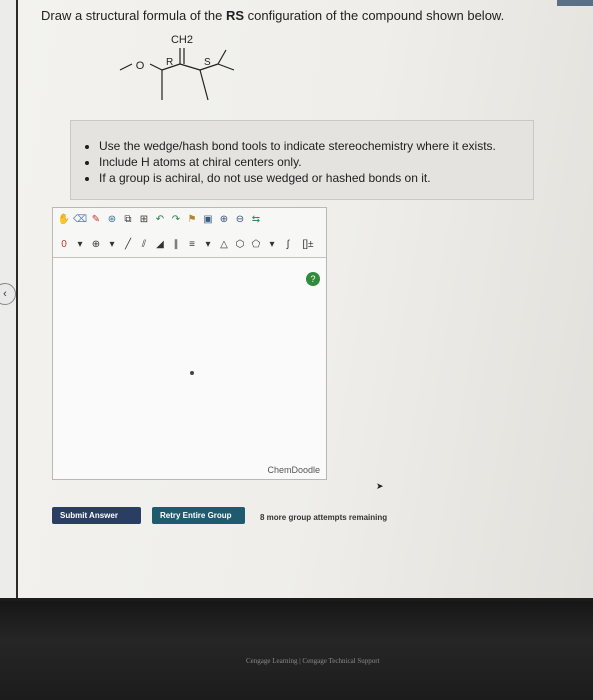 This screenshot has width=593, height=700. I want to click on undo-icon: ↶, so click(160, 219).